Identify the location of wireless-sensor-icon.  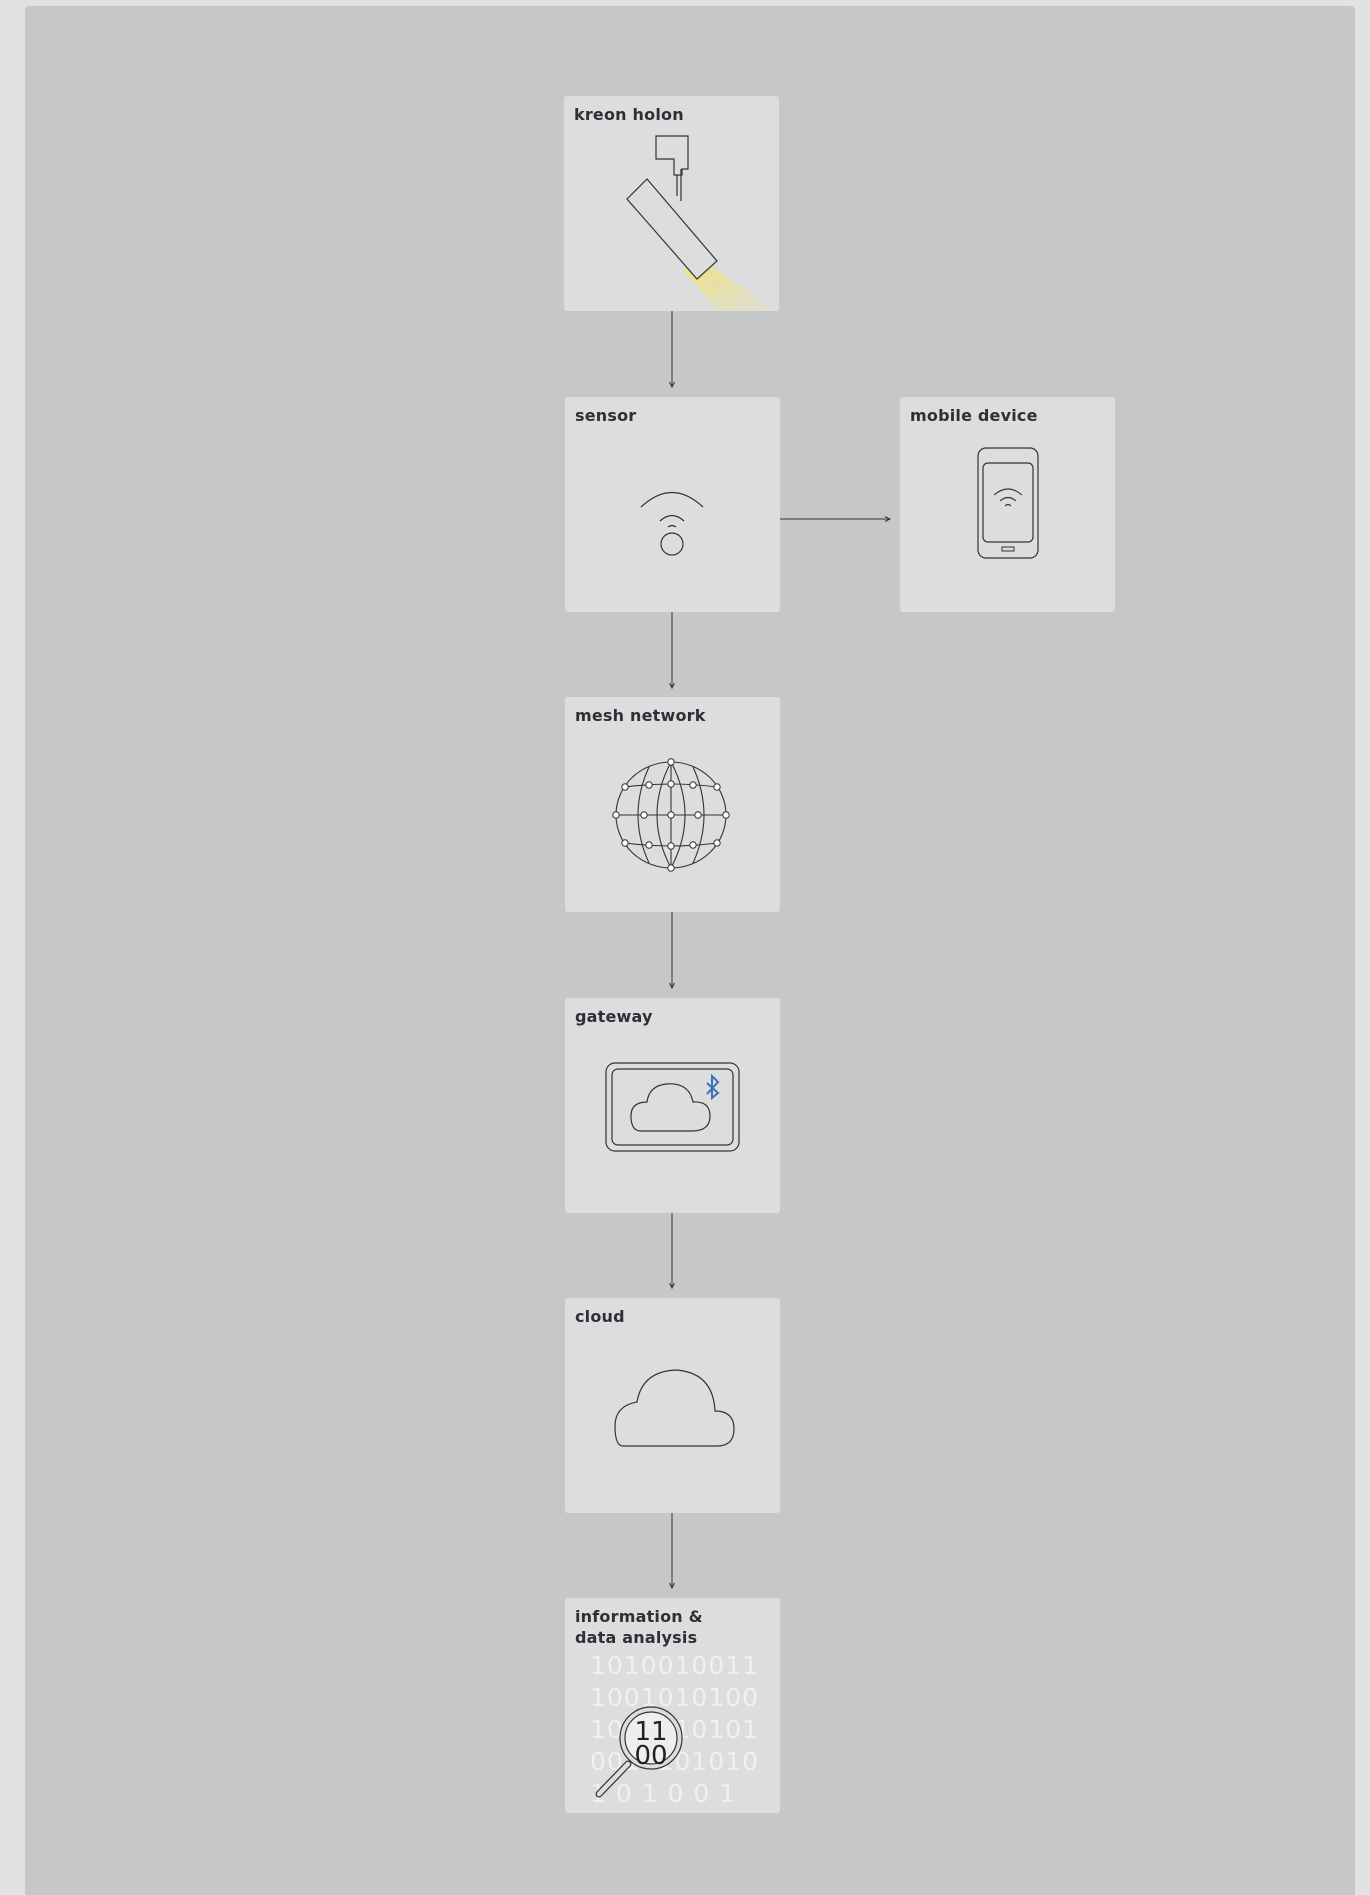
(672, 524).